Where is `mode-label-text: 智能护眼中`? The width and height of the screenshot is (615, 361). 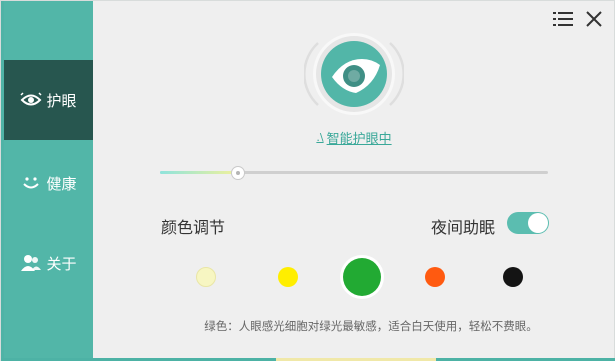
mode-label-text: 智能护眼中 is located at coordinates (359, 139).